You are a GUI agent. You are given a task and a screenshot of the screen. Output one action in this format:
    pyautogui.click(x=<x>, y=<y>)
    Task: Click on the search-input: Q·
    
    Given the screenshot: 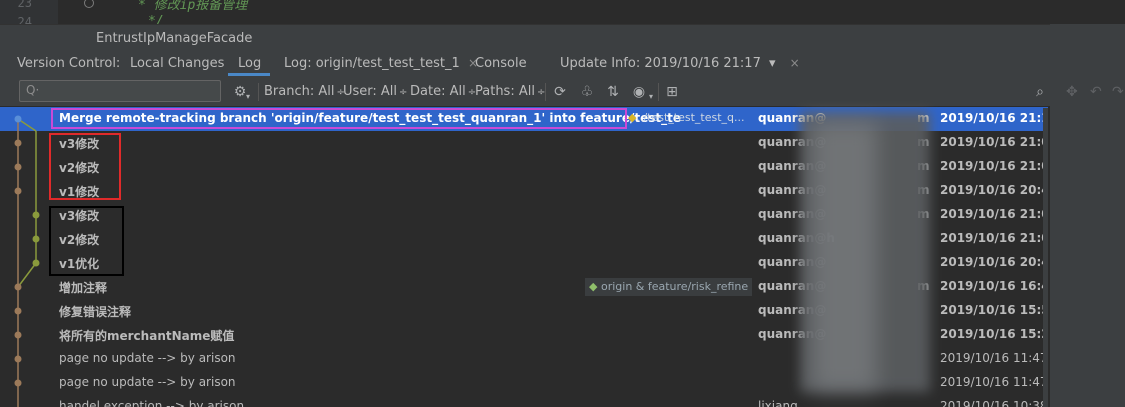 What is the action you would take?
    pyautogui.click(x=120, y=91)
    